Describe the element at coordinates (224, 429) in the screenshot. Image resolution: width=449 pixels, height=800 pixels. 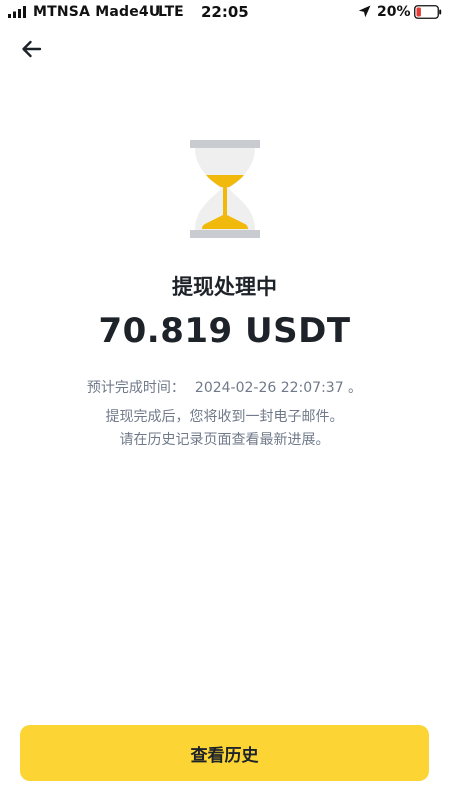
I see `completion-note: 提现完成后，您将收到一封电子邮件。 请在历史记录页面查看最新进展。` at that location.